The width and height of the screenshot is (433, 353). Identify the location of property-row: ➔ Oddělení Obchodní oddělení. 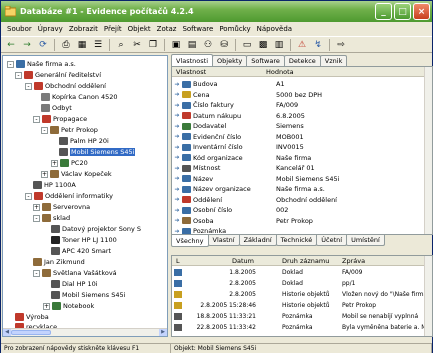
(300, 200).